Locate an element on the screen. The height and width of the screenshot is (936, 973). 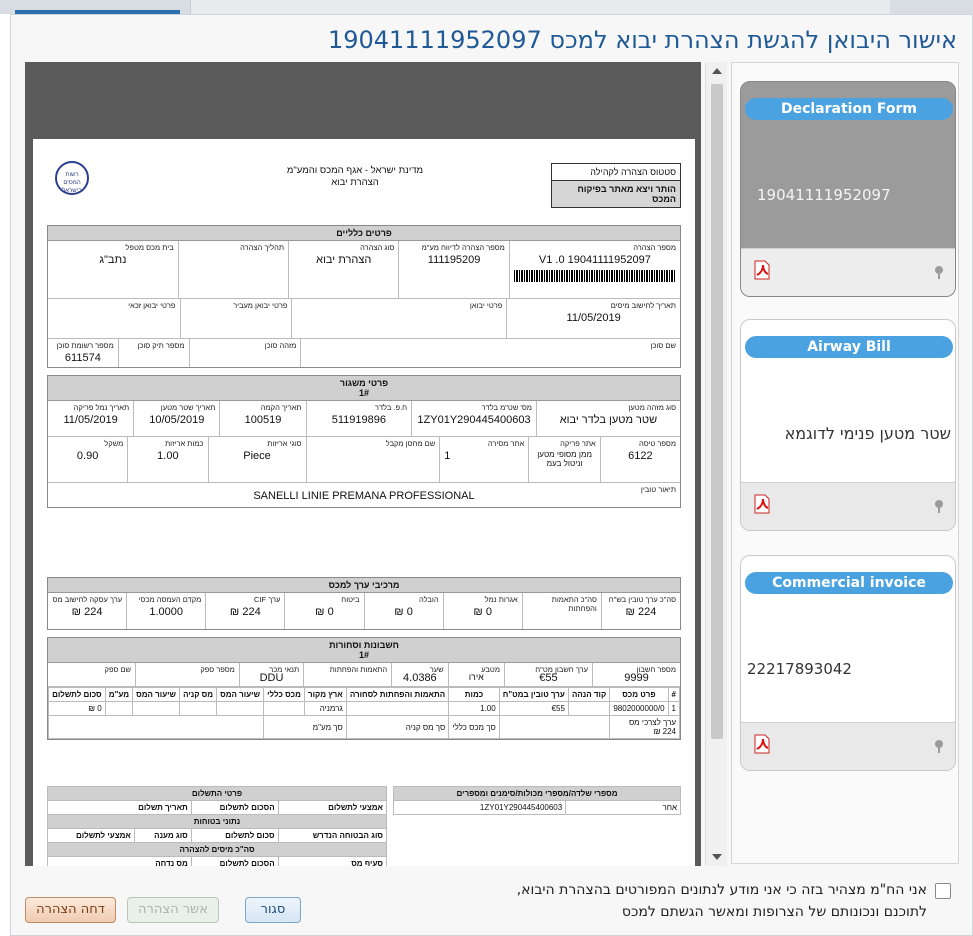
field-label: פרטי יבואן זכאי is located at coordinates (152, 305).